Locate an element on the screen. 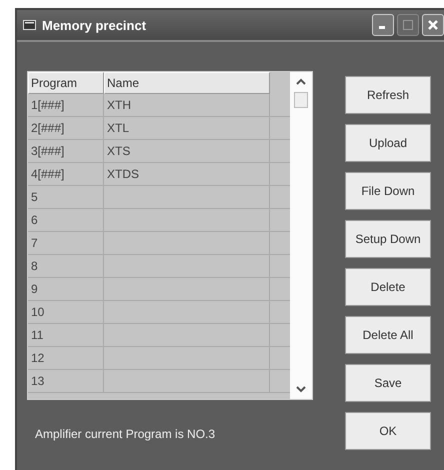  table-cell: 9 is located at coordinates (66, 289).